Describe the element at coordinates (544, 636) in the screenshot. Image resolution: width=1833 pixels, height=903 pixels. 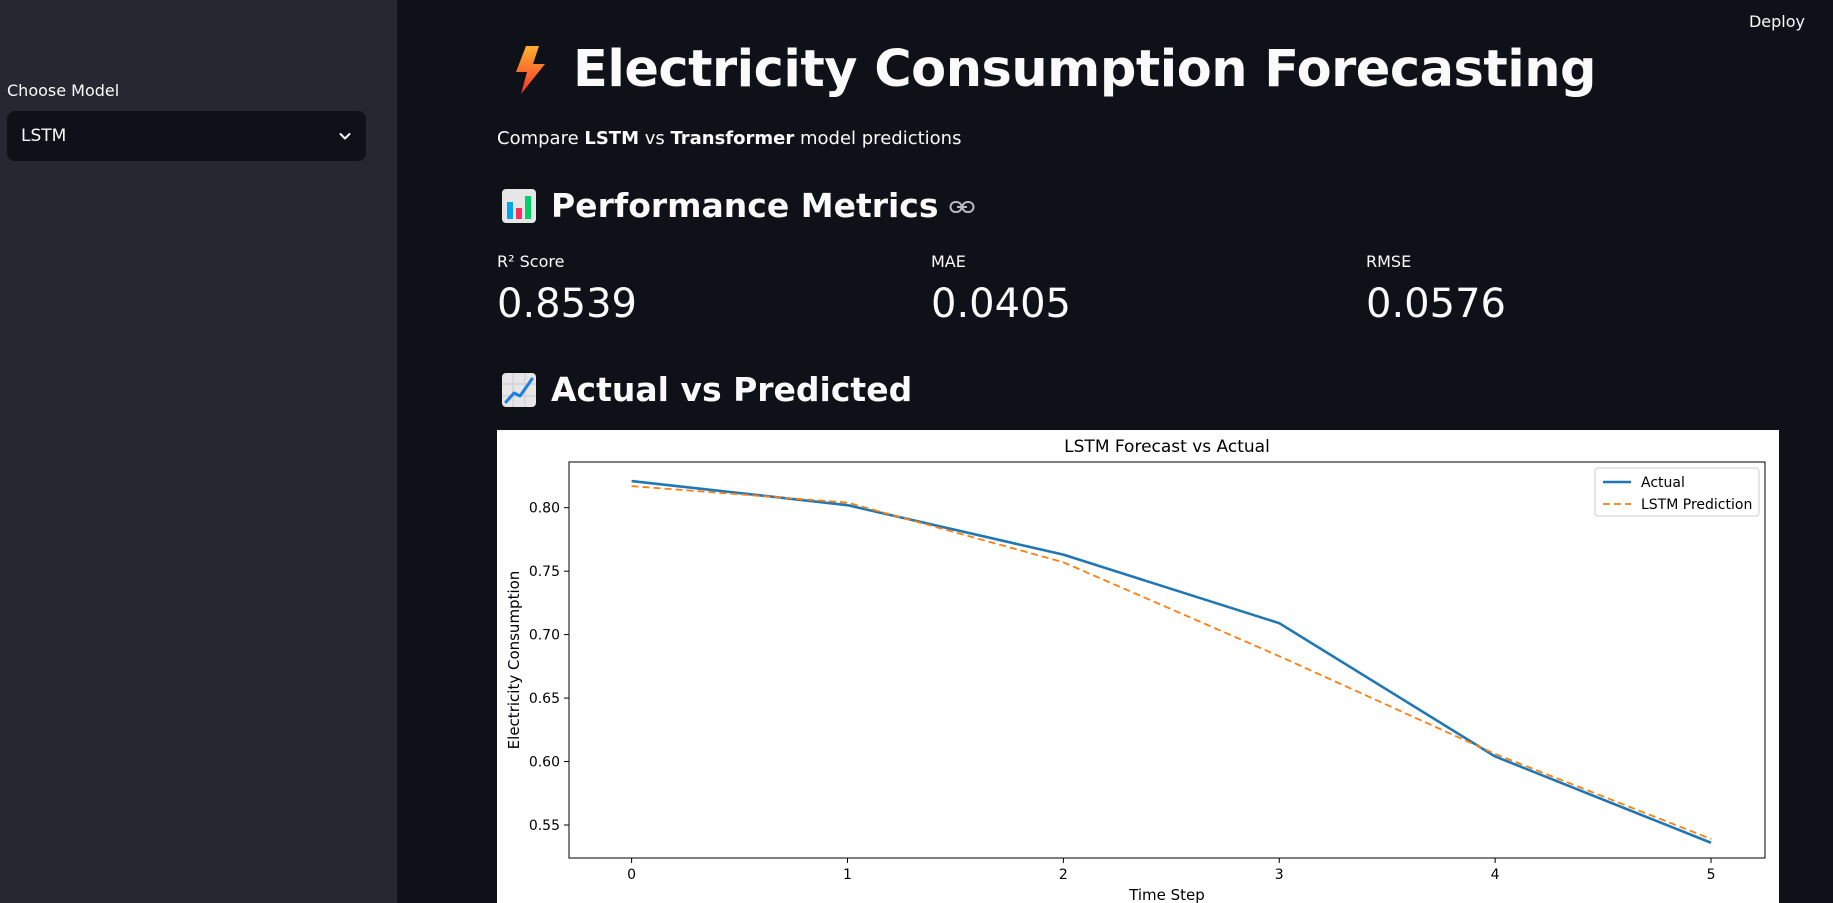
I see `y-tick-label: 0.70` at that location.